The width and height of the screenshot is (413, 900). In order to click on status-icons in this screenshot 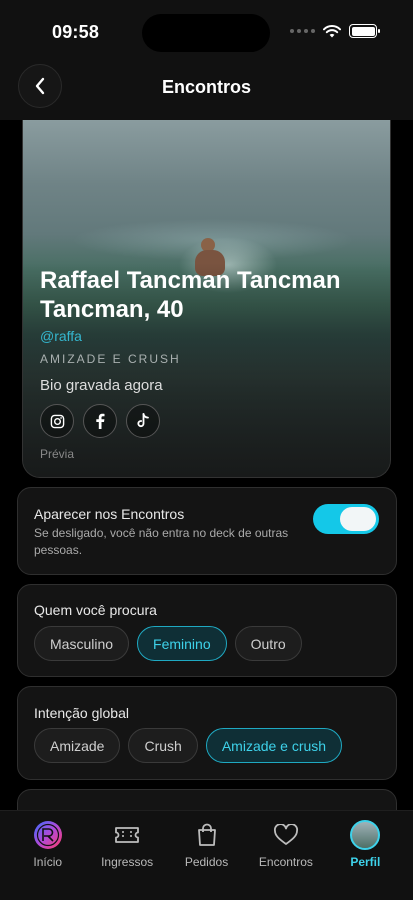, I will do `click(335, 31)`.